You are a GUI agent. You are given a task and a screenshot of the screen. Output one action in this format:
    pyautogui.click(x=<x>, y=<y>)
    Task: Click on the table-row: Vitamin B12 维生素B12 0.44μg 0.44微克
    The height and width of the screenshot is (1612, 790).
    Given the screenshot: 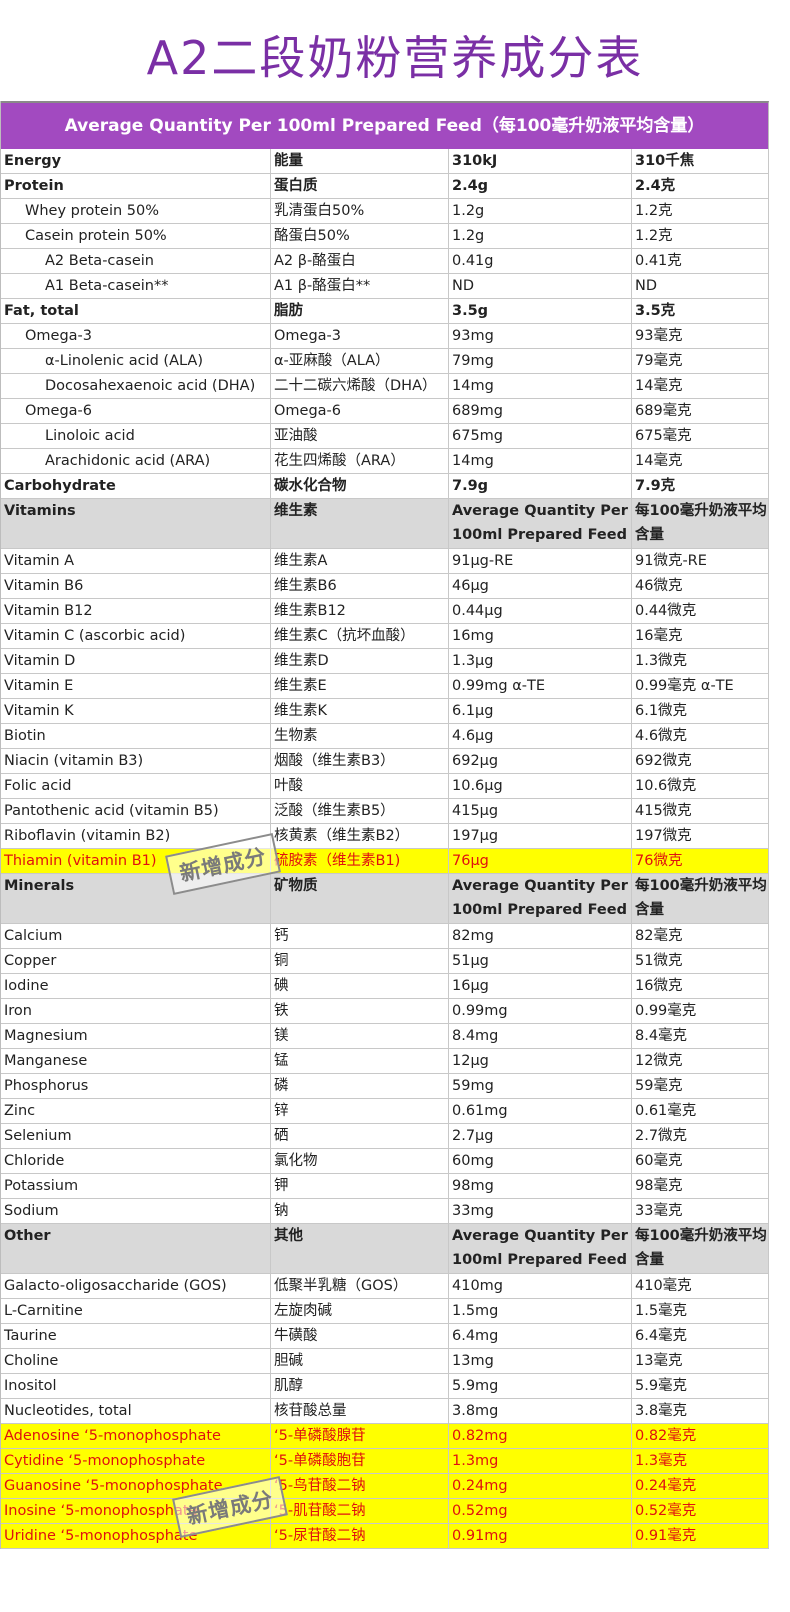 What is the action you would take?
    pyautogui.click(x=385, y=611)
    